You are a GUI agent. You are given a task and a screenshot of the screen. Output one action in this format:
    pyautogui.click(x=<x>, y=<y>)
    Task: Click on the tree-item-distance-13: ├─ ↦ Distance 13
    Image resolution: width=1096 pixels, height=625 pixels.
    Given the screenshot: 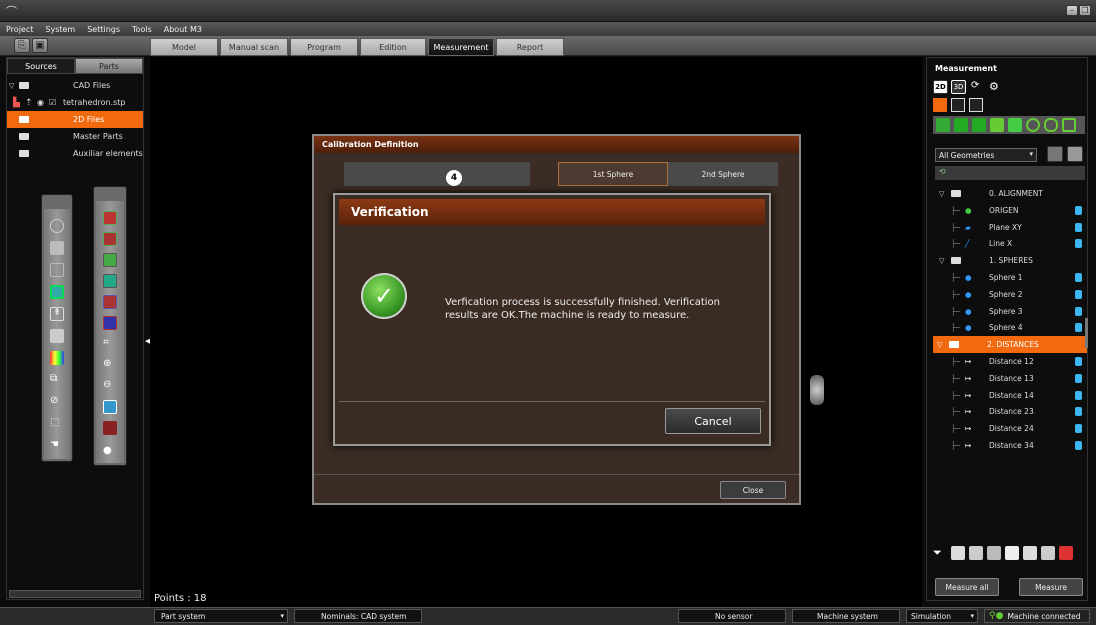 What is the action you would take?
    pyautogui.click(x=1011, y=378)
    